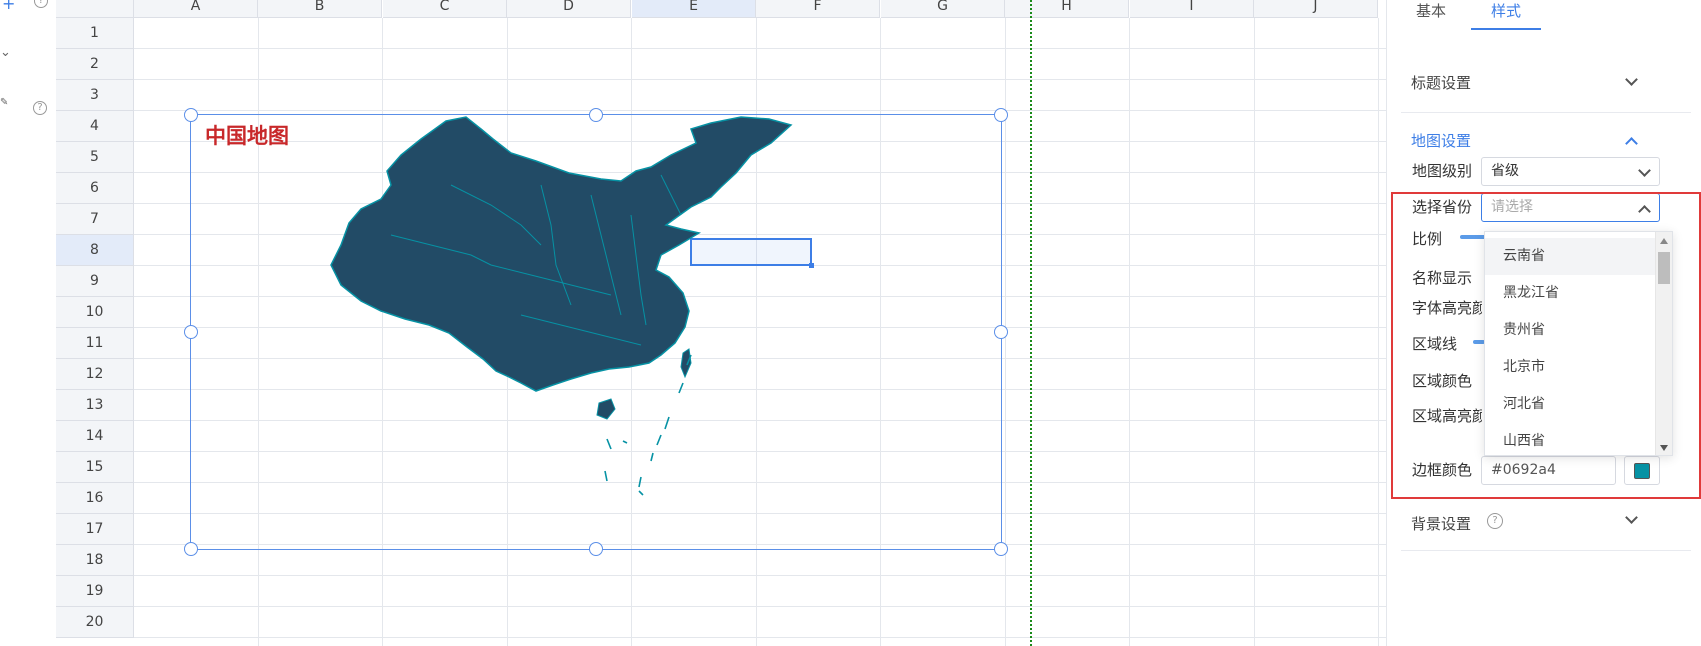 This screenshot has width=1701, height=646. Describe the element at coordinates (95, 529) in the screenshot. I see `row-header: 17` at that location.